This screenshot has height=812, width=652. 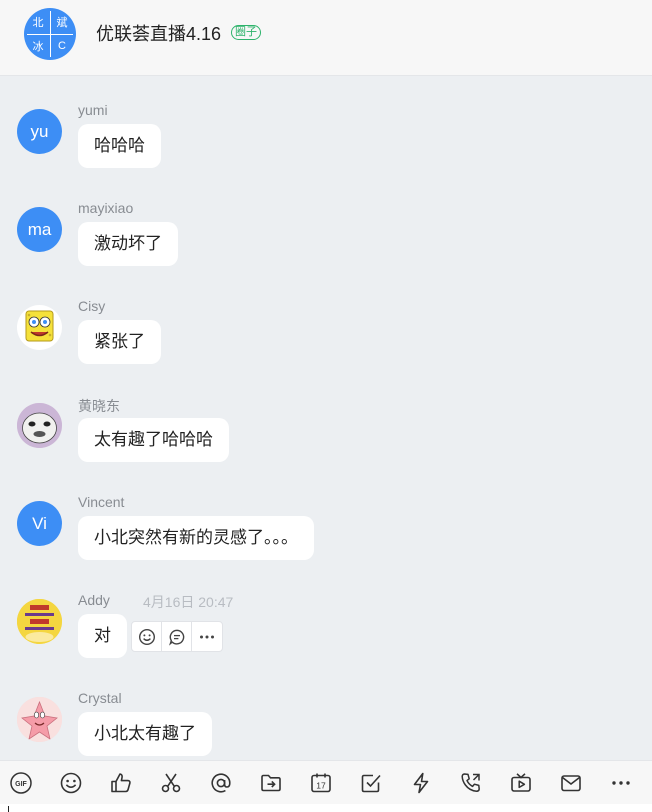 I want to click on avatar-initials: yu, so click(x=39, y=131).